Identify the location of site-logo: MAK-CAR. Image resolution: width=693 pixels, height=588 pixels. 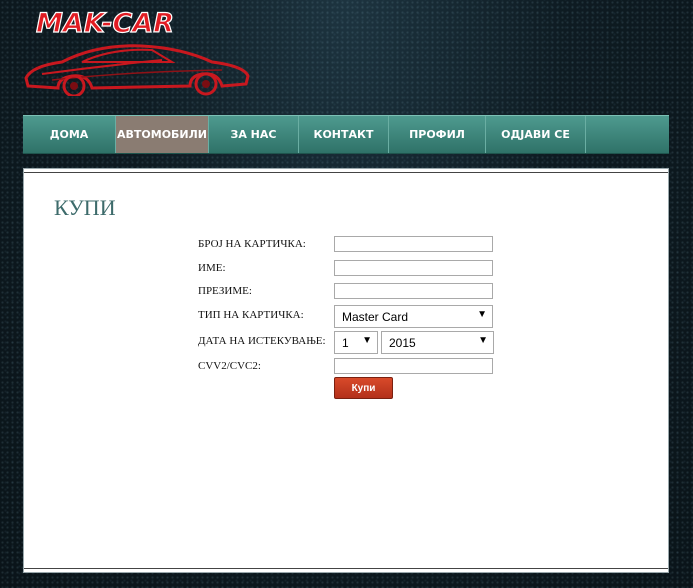
(137, 51).